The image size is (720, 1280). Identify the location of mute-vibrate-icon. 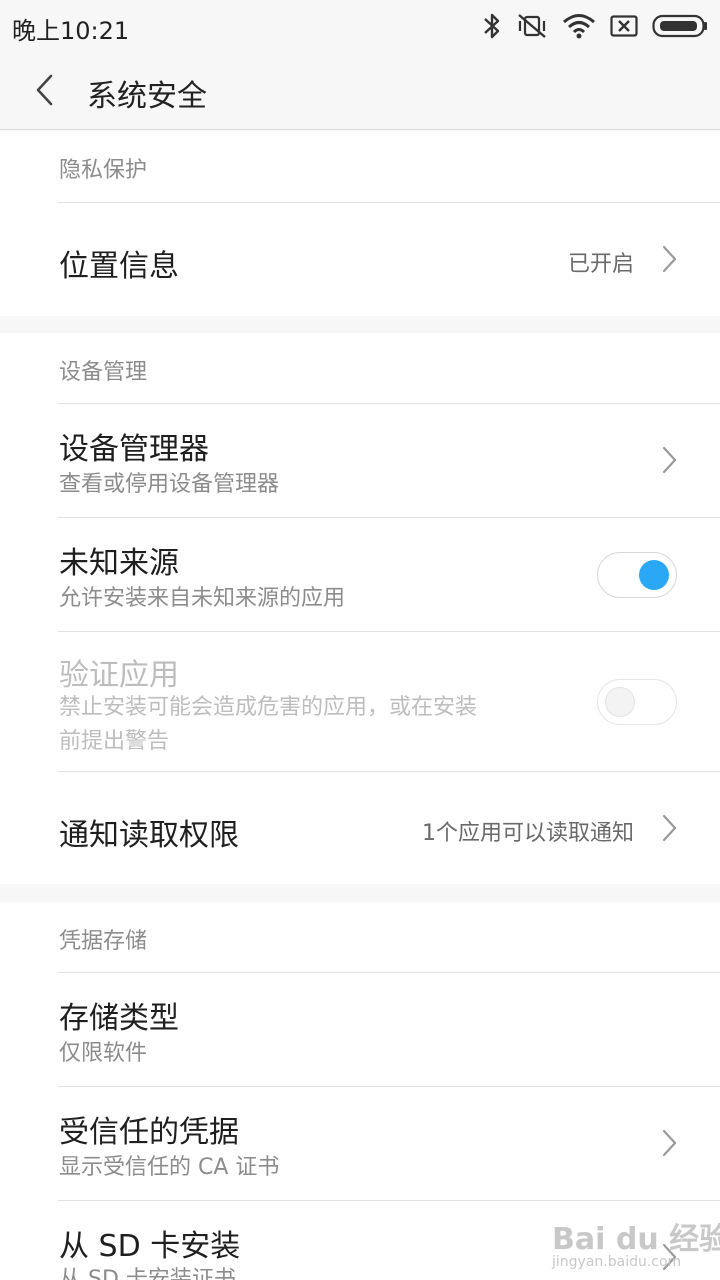
(532, 26).